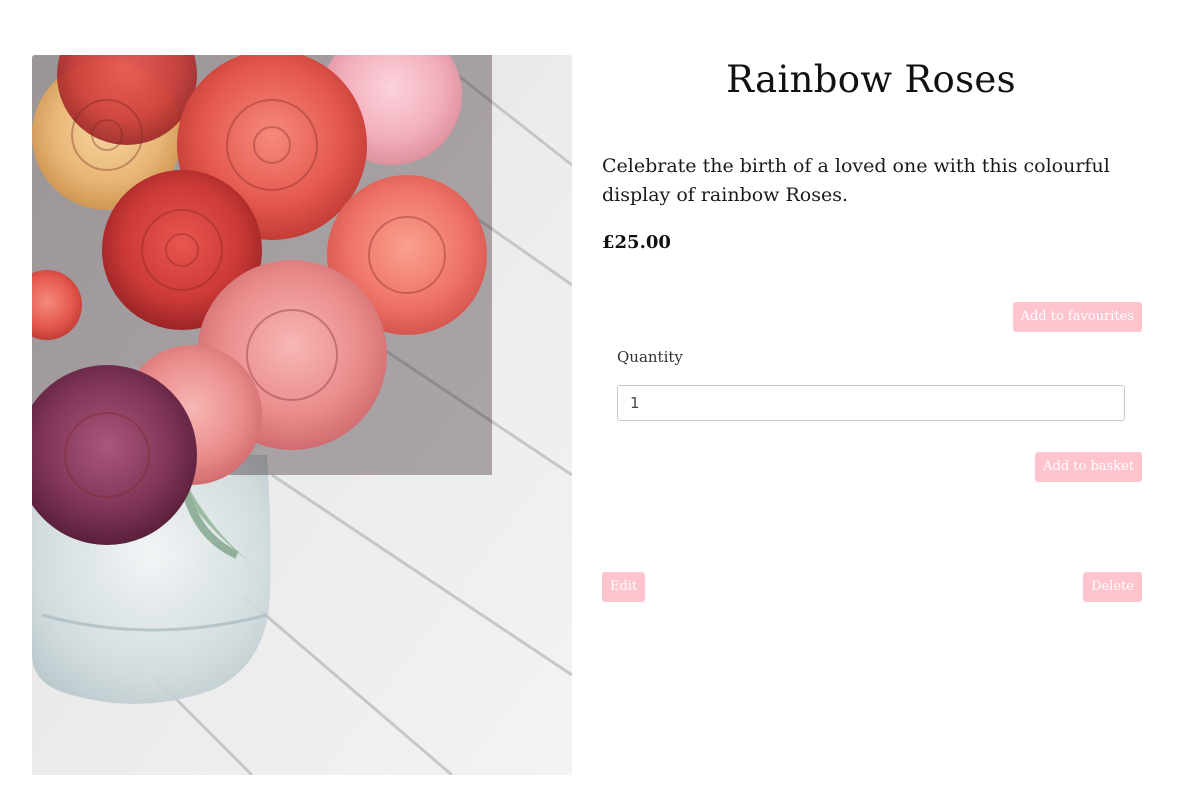 This screenshot has height=809, width=1195. What do you see at coordinates (636, 242) in the screenshot?
I see `product-price: £25.00` at bounding box center [636, 242].